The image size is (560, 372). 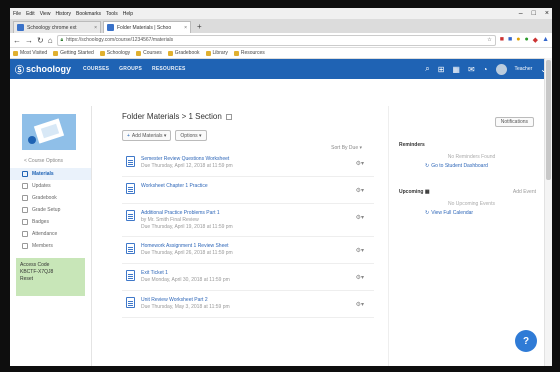 What do you see at coordinates (248, 149) in the screenshot?
I see `sort-dropdown: Sort By Due ▾` at bounding box center [248, 149].